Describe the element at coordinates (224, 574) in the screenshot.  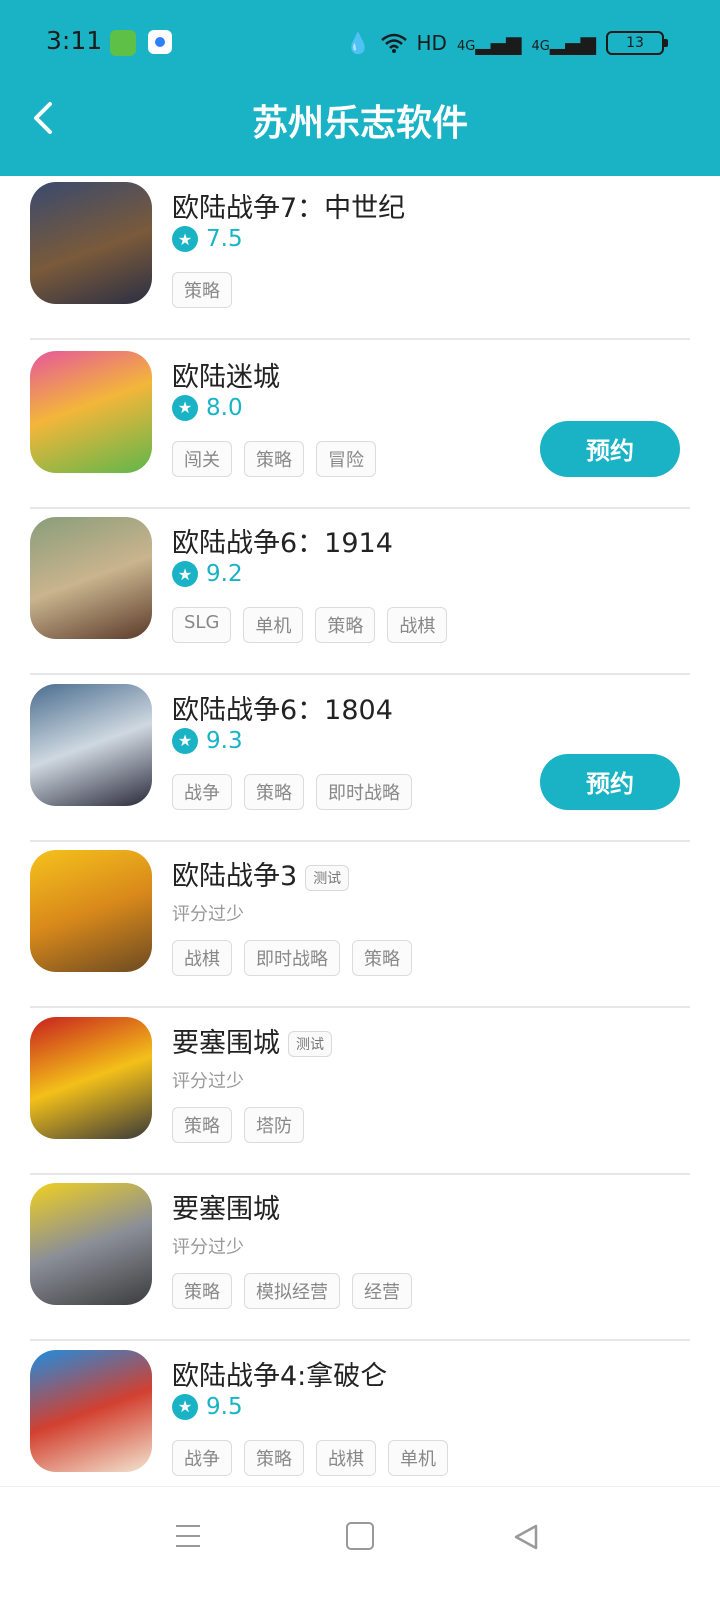
I see `score: 9.2` at that location.